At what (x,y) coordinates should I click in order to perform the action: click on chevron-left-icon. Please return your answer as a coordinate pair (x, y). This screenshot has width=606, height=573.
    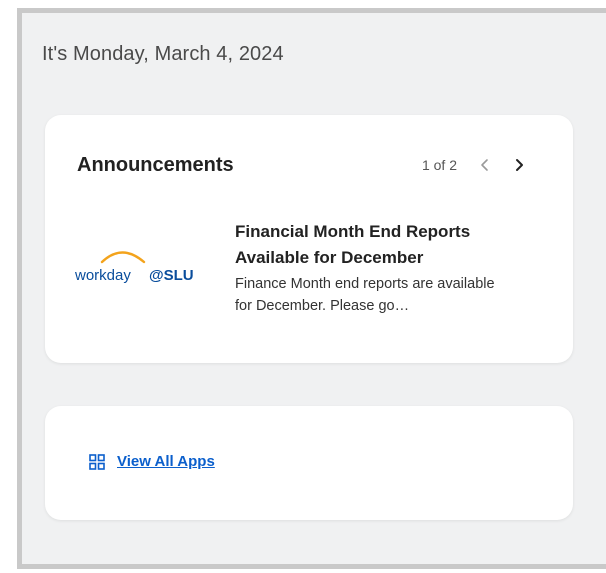
    Looking at the image, I should click on (484, 165).